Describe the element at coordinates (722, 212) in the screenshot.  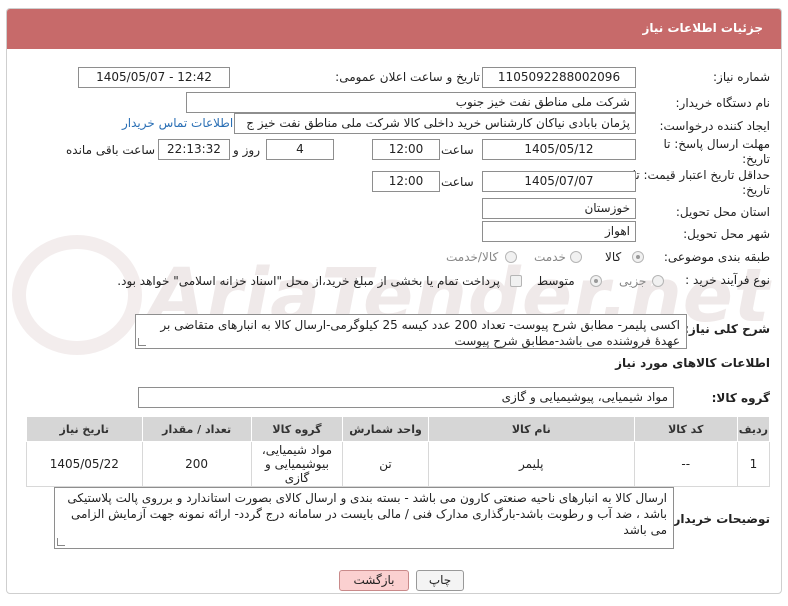
I see `province-label: استان محل تحویل:` at that location.